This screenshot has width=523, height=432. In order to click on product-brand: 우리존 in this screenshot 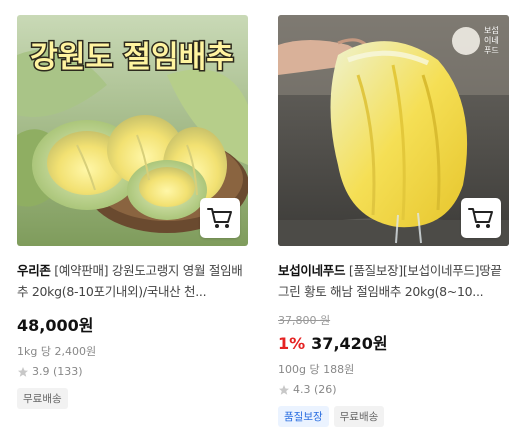, I will do `click(34, 270)`.